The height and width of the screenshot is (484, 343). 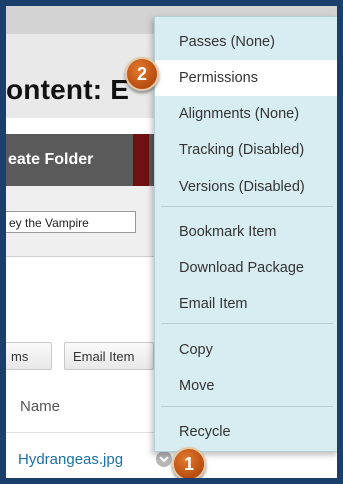 What do you see at coordinates (70, 459) in the screenshot?
I see `file-link: Hydrangeas.jpg` at bounding box center [70, 459].